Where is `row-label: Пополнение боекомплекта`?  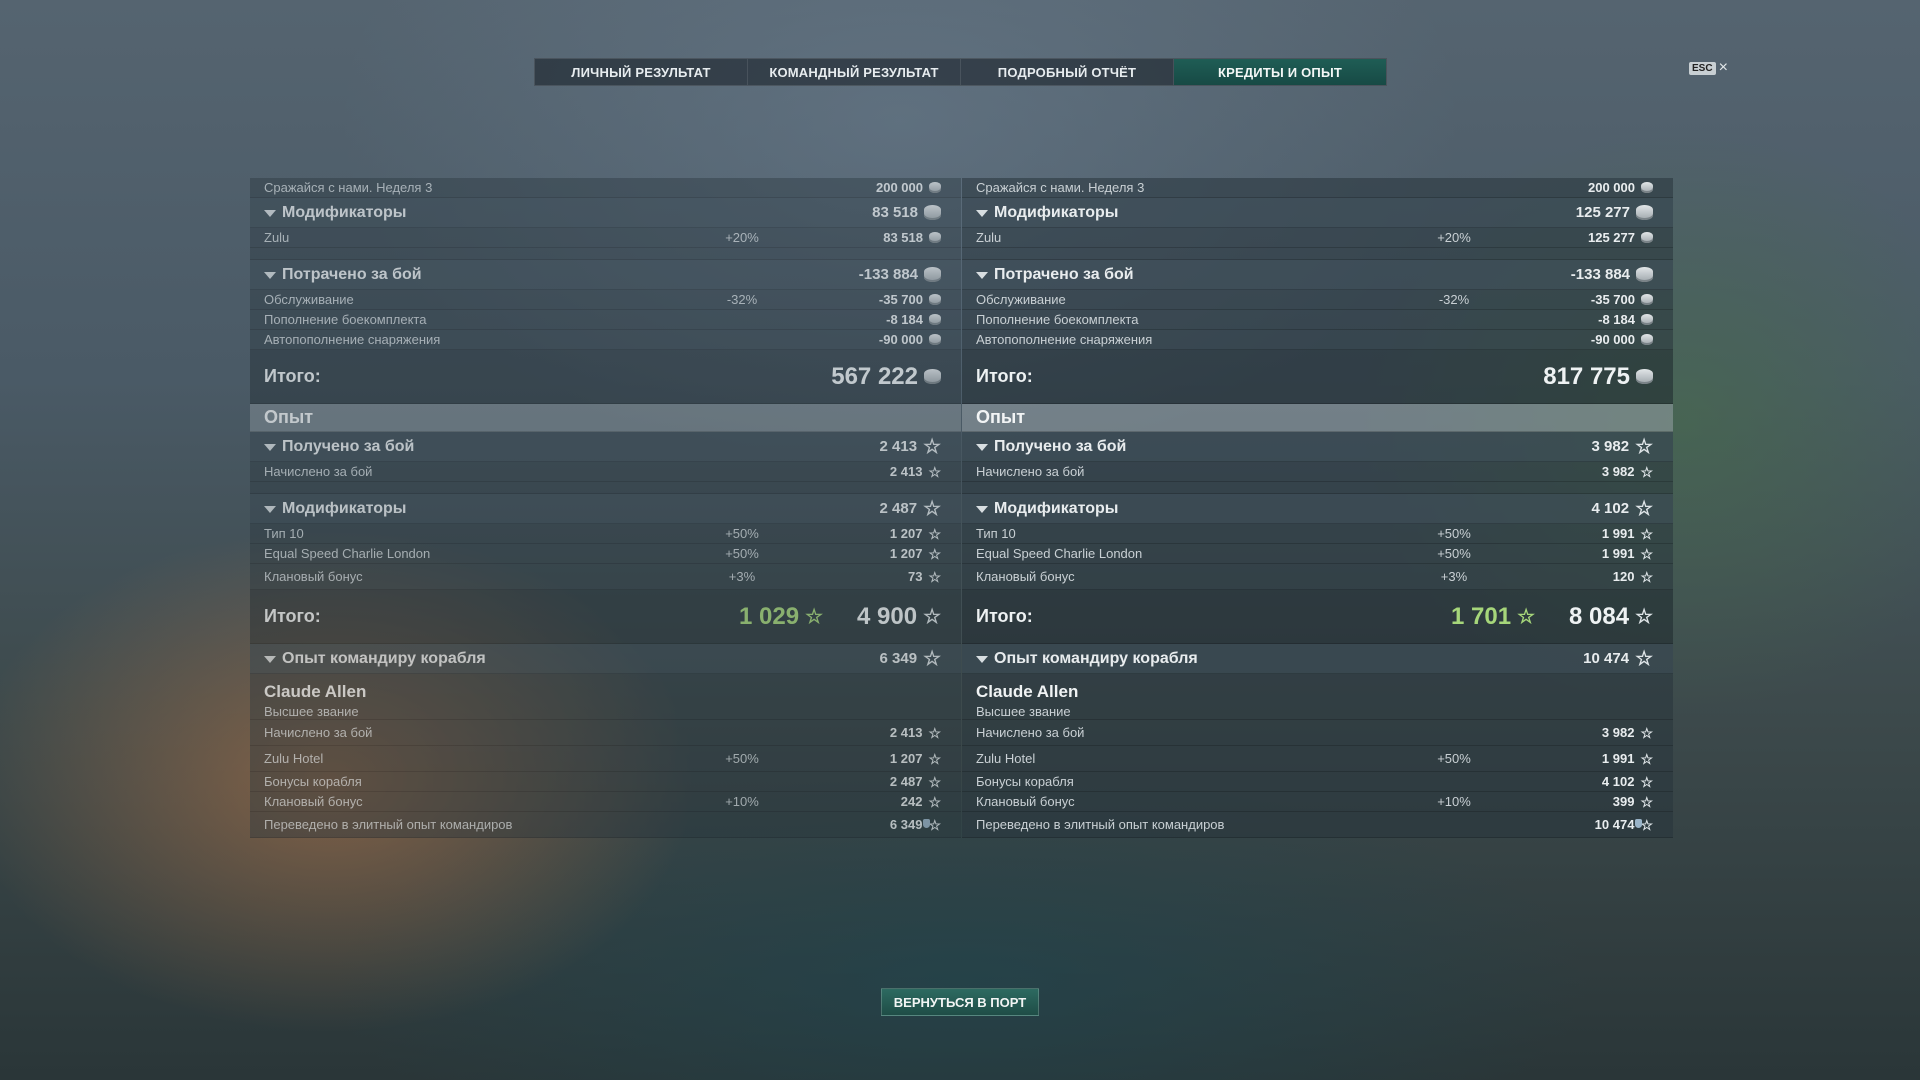 row-label: Пополнение боекомплекта is located at coordinates (1057, 319).